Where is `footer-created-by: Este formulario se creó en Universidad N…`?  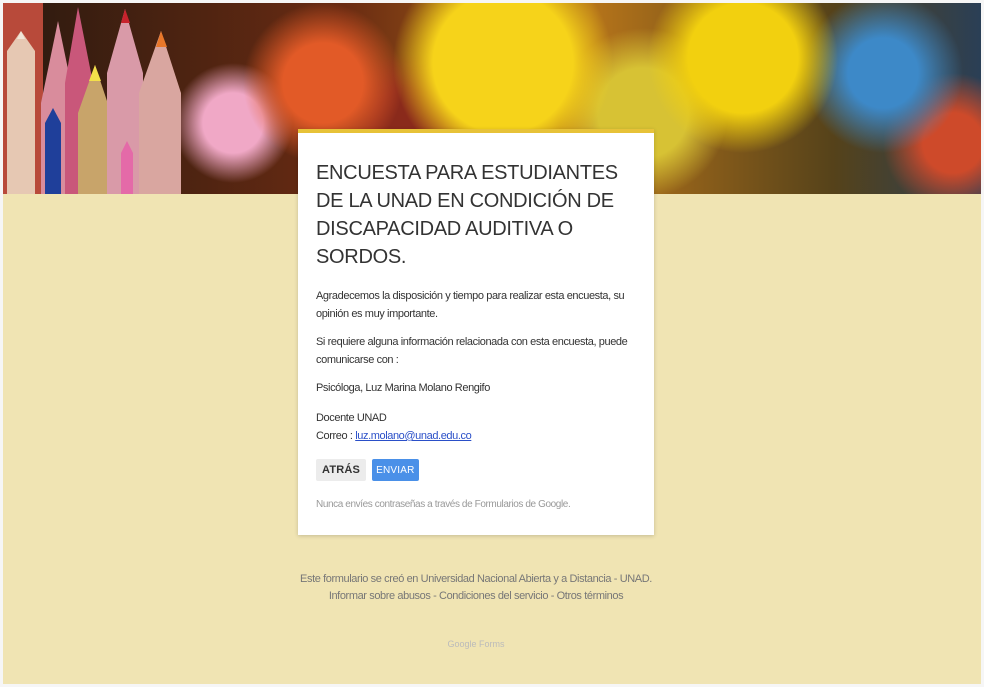
footer-created-by: Este formulario se creó en Universidad N… is located at coordinates (476, 579).